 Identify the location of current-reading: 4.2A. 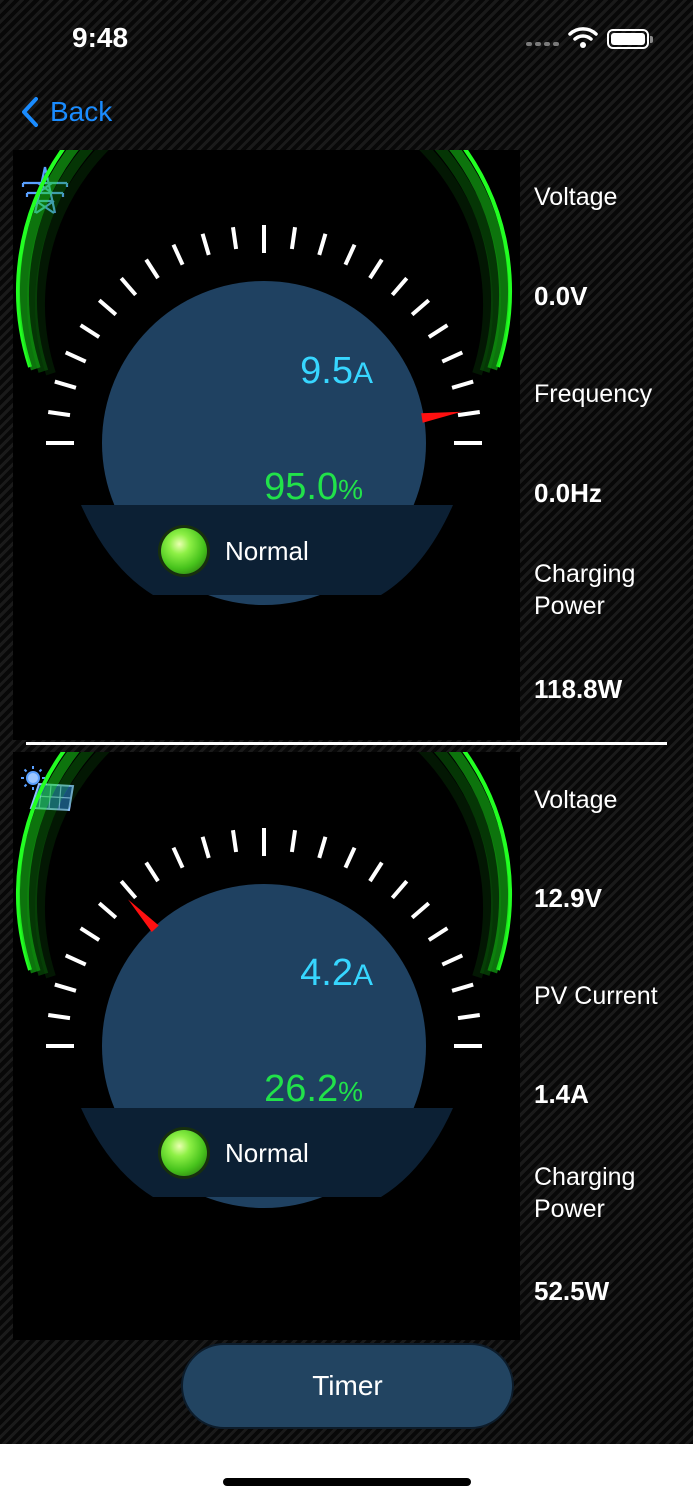
(336, 973).